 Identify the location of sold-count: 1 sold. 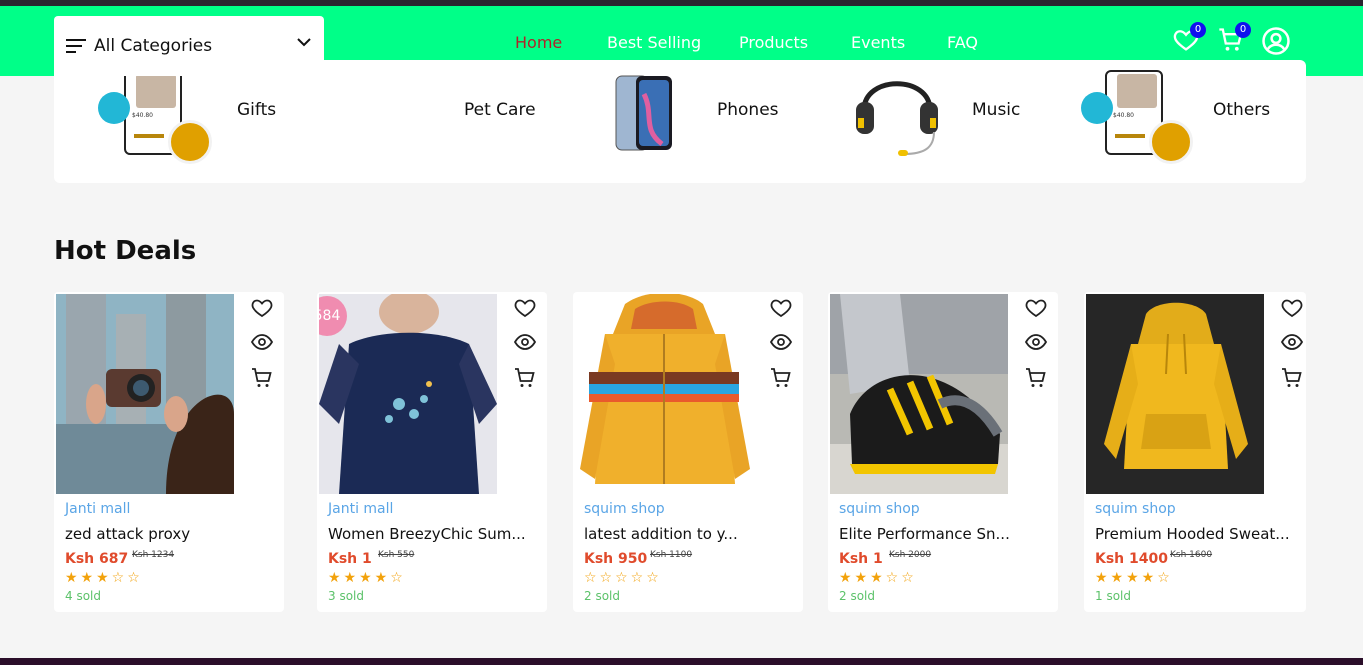
(1113, 596).